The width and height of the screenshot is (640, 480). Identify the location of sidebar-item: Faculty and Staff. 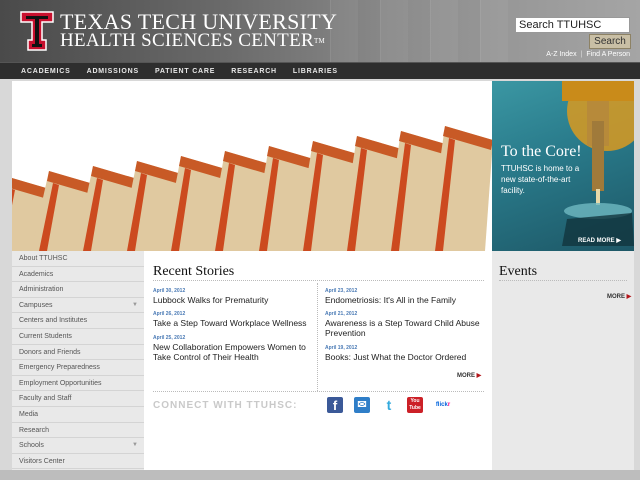
(78, 399).